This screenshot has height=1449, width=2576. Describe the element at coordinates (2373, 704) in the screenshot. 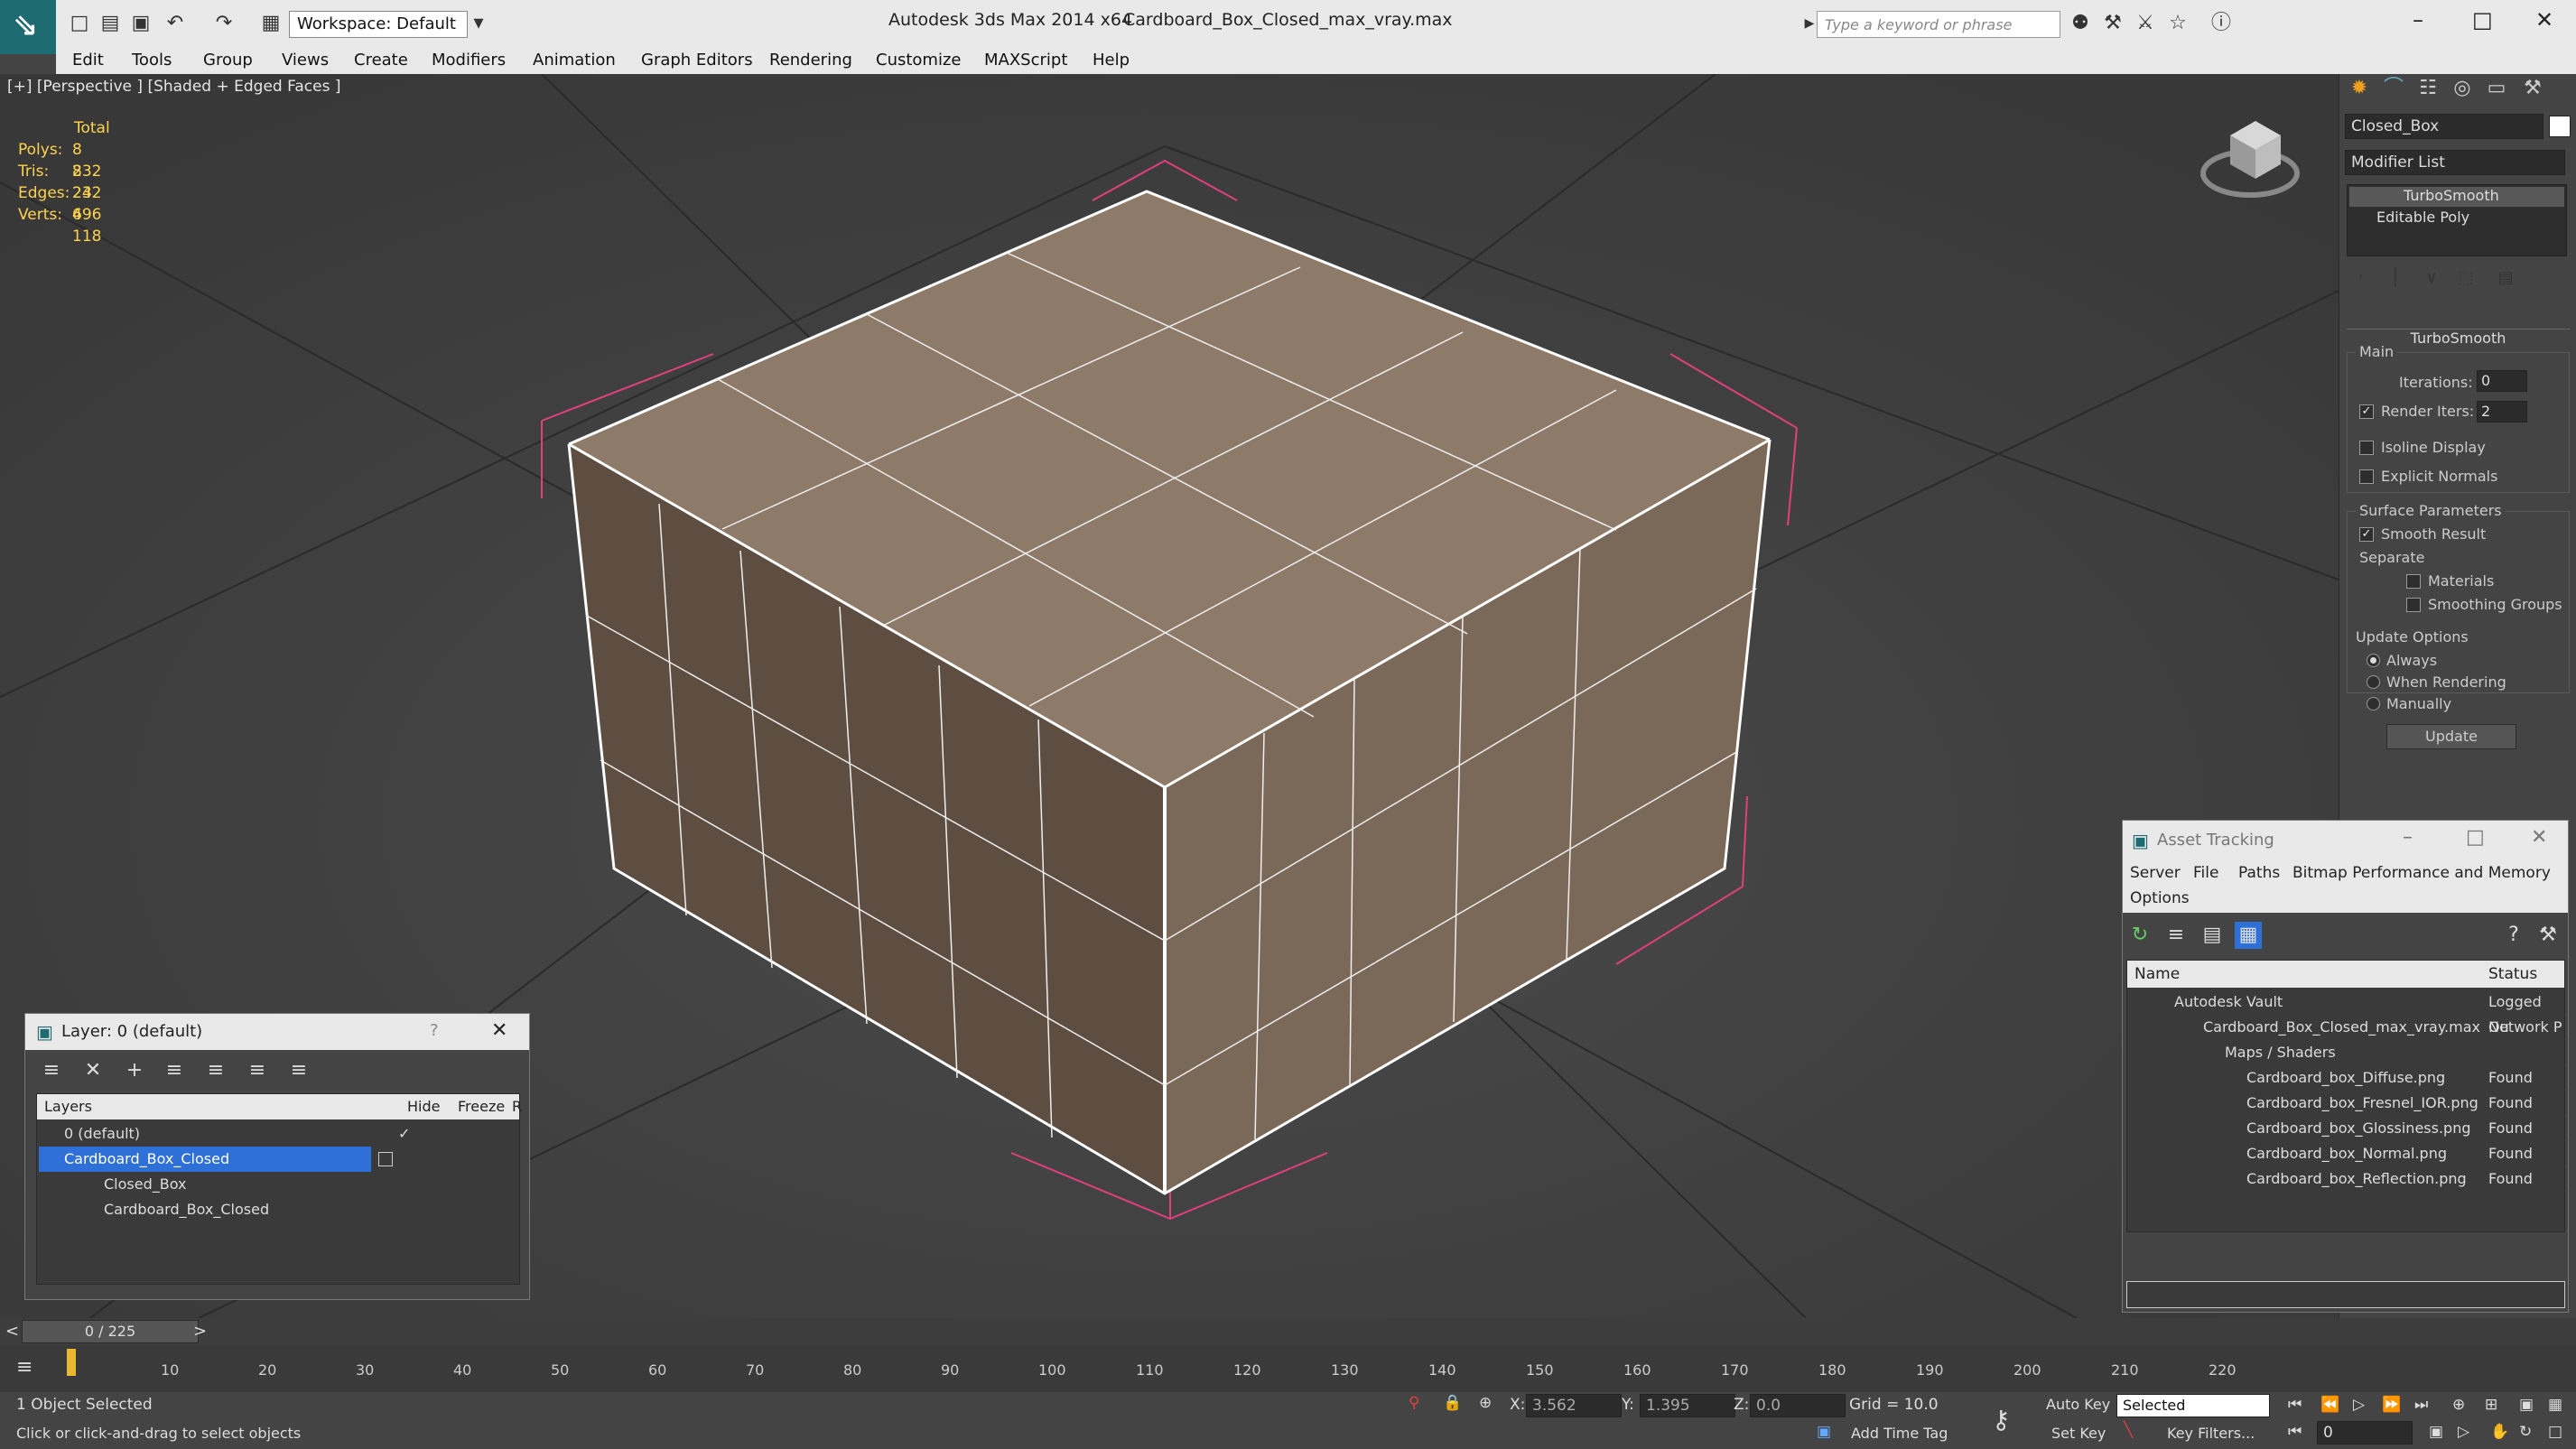

I see `manually-radio` at that location.